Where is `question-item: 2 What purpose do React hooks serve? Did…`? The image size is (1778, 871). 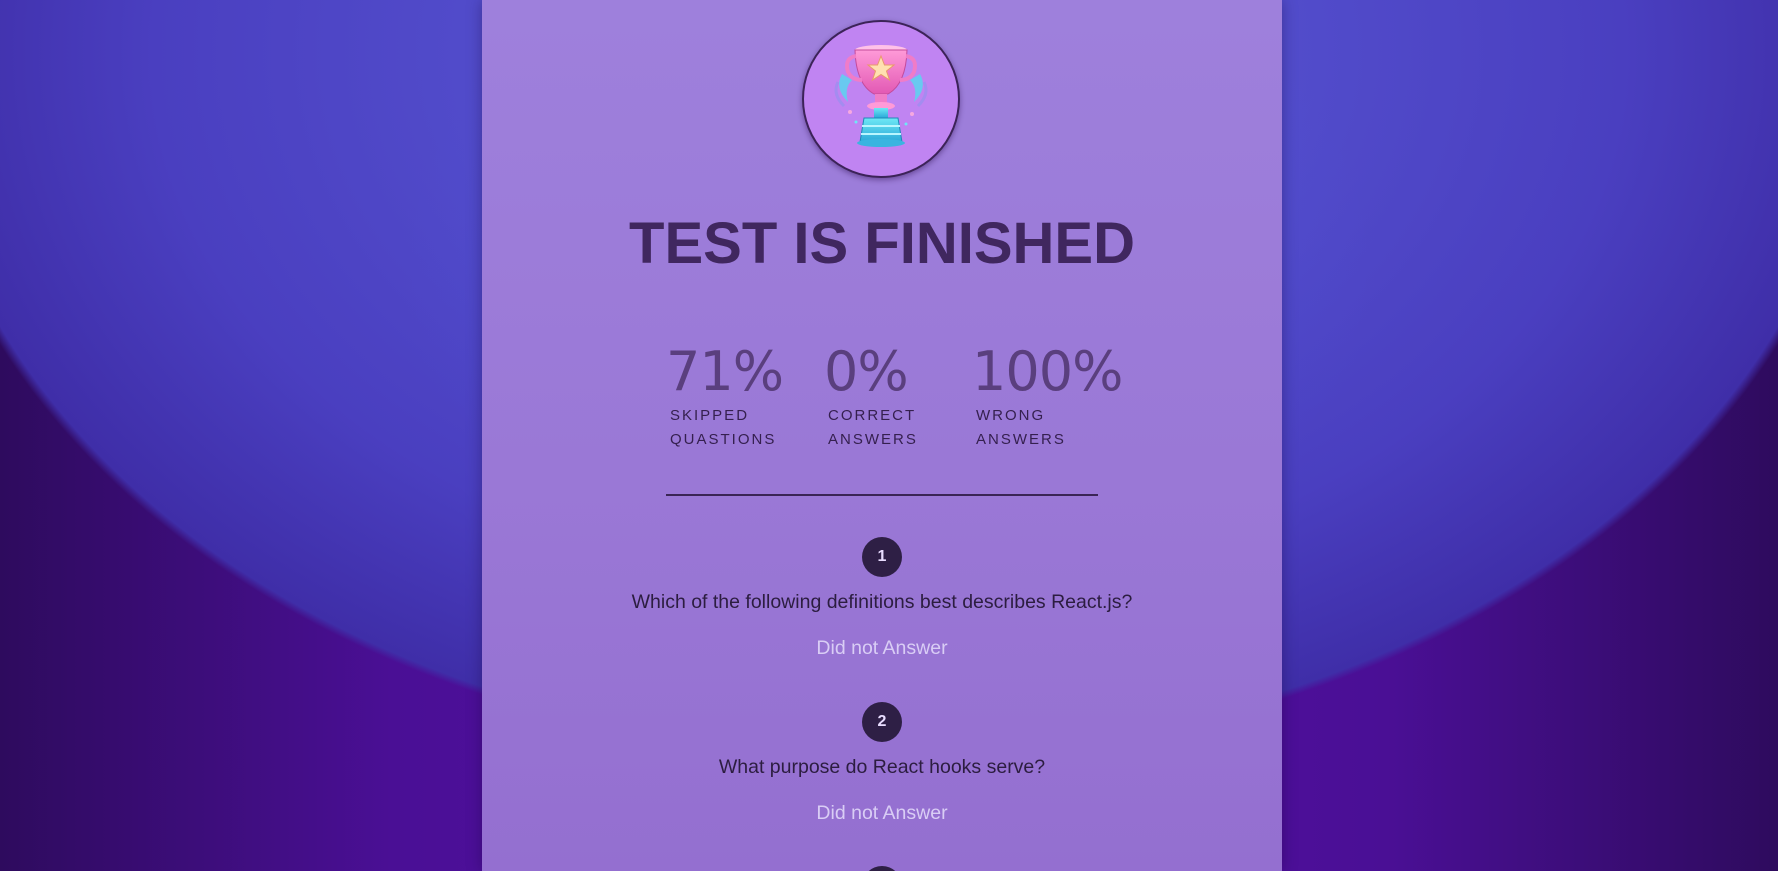 question-item: 2 What purpose do React hooks serve? Did… is located at coordinates (882, 764).